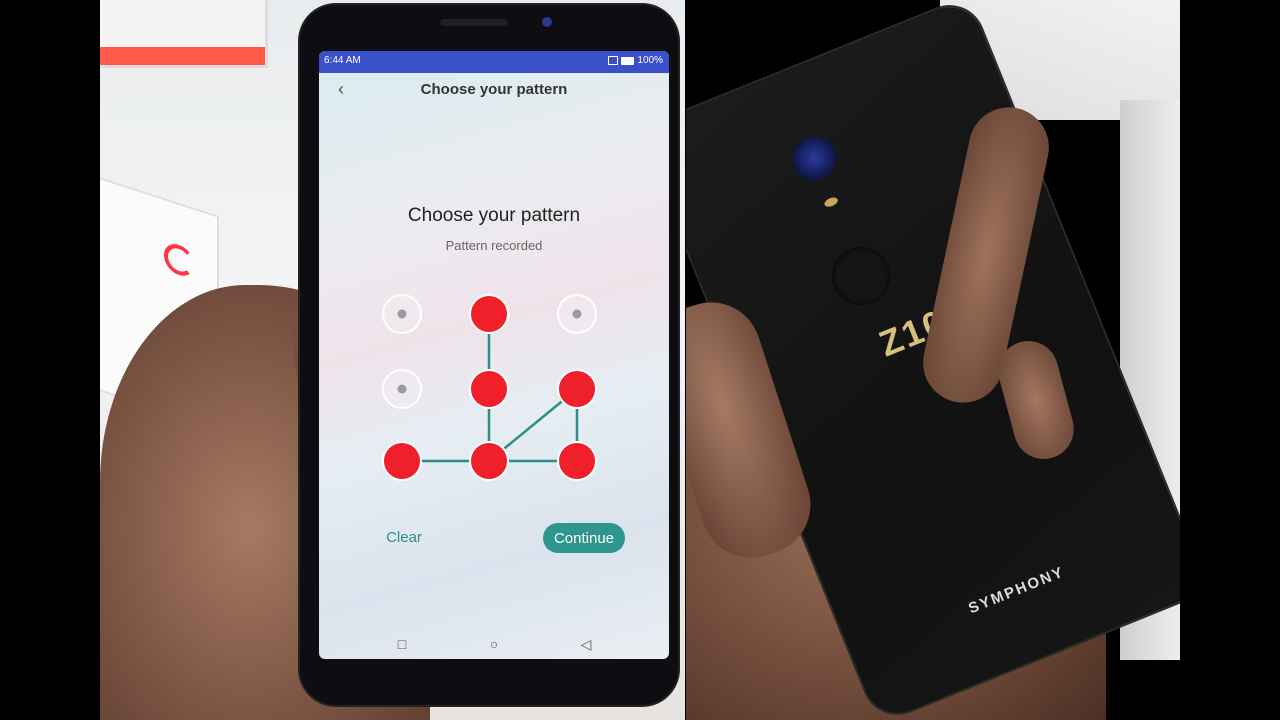 This screenshot has width=1280, height=720. I want to click on recents-icon: □, so click(402, 644).